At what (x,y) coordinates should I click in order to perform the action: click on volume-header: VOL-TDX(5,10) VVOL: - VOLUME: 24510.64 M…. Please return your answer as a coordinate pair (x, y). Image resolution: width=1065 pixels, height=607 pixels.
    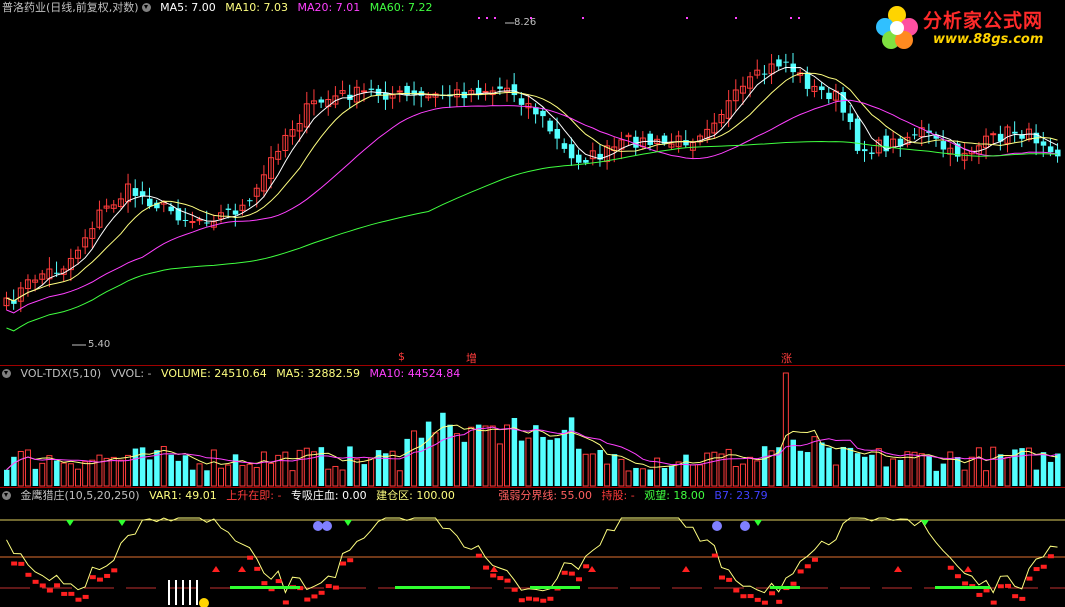
    Looking at the image, I should click on (234, 373).